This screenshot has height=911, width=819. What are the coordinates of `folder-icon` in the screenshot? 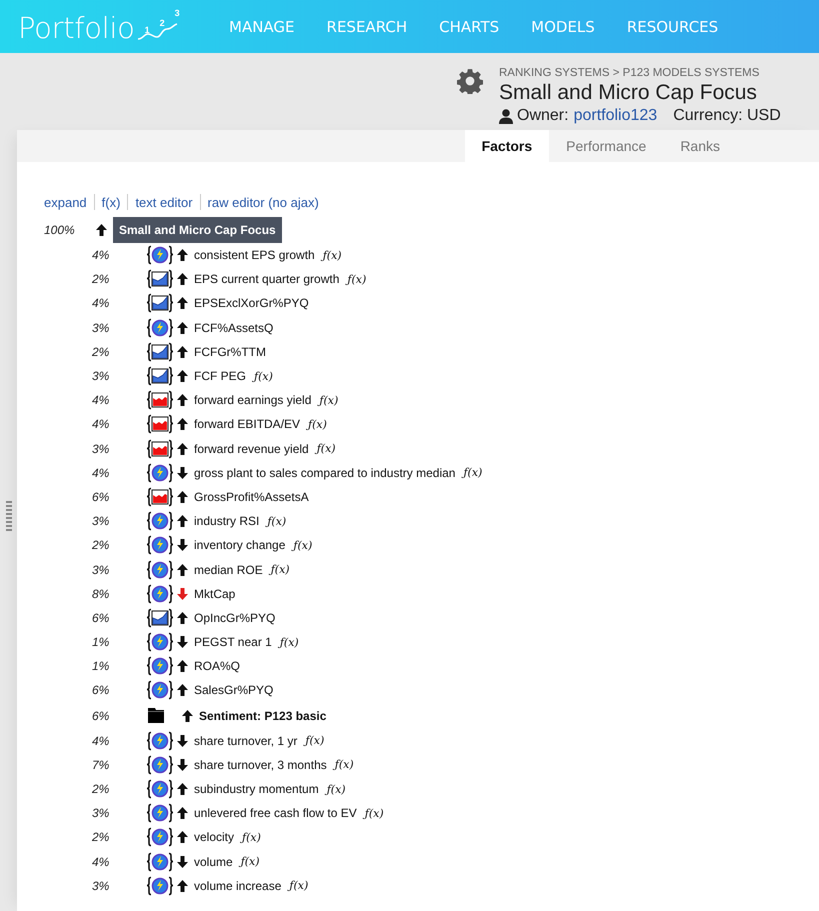 It's located at (156, 716).